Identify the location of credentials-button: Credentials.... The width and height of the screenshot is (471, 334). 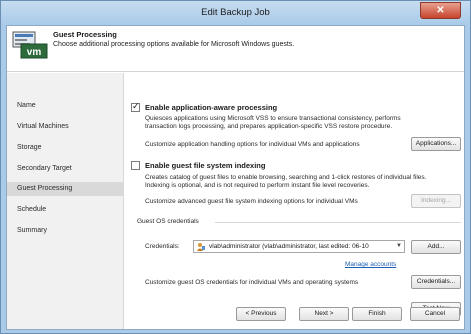
(436, 282).